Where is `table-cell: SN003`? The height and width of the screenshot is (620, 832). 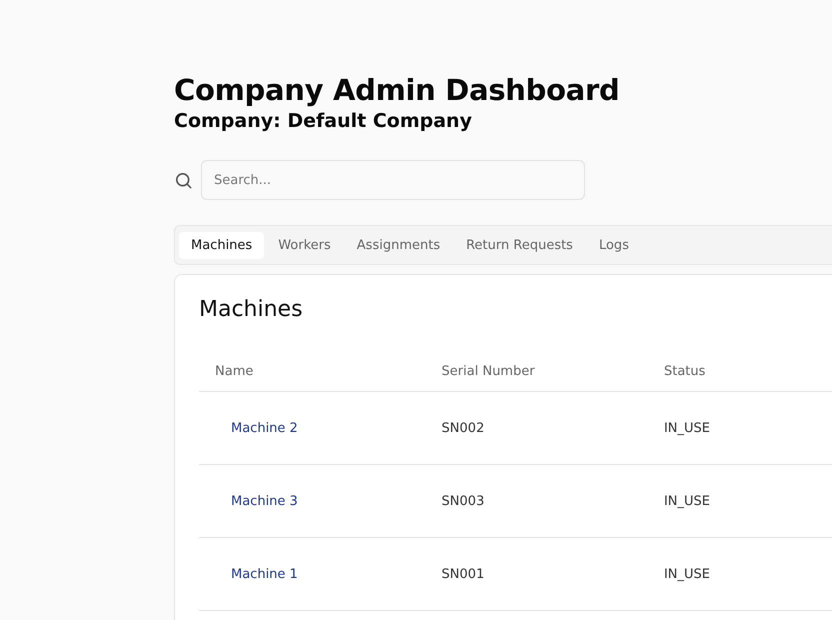 table-cell: SN003 is located at coordinates (463, 501).